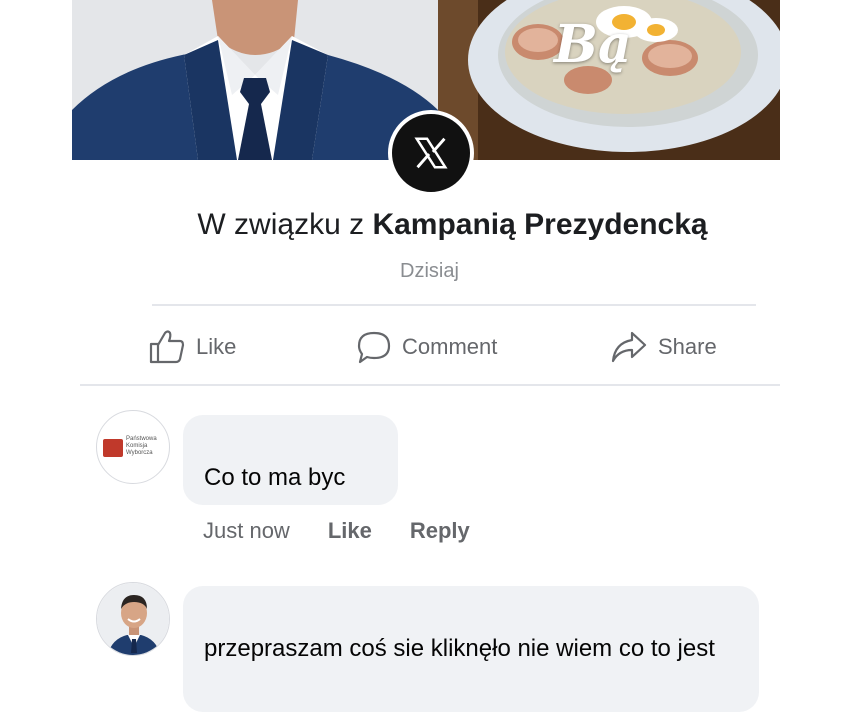 The image size is (859, 720). What do you see at coordinates (593, 44) in the screenshot?
I see `cover-overlay-text: Bą` at bounding box center [593, 44].